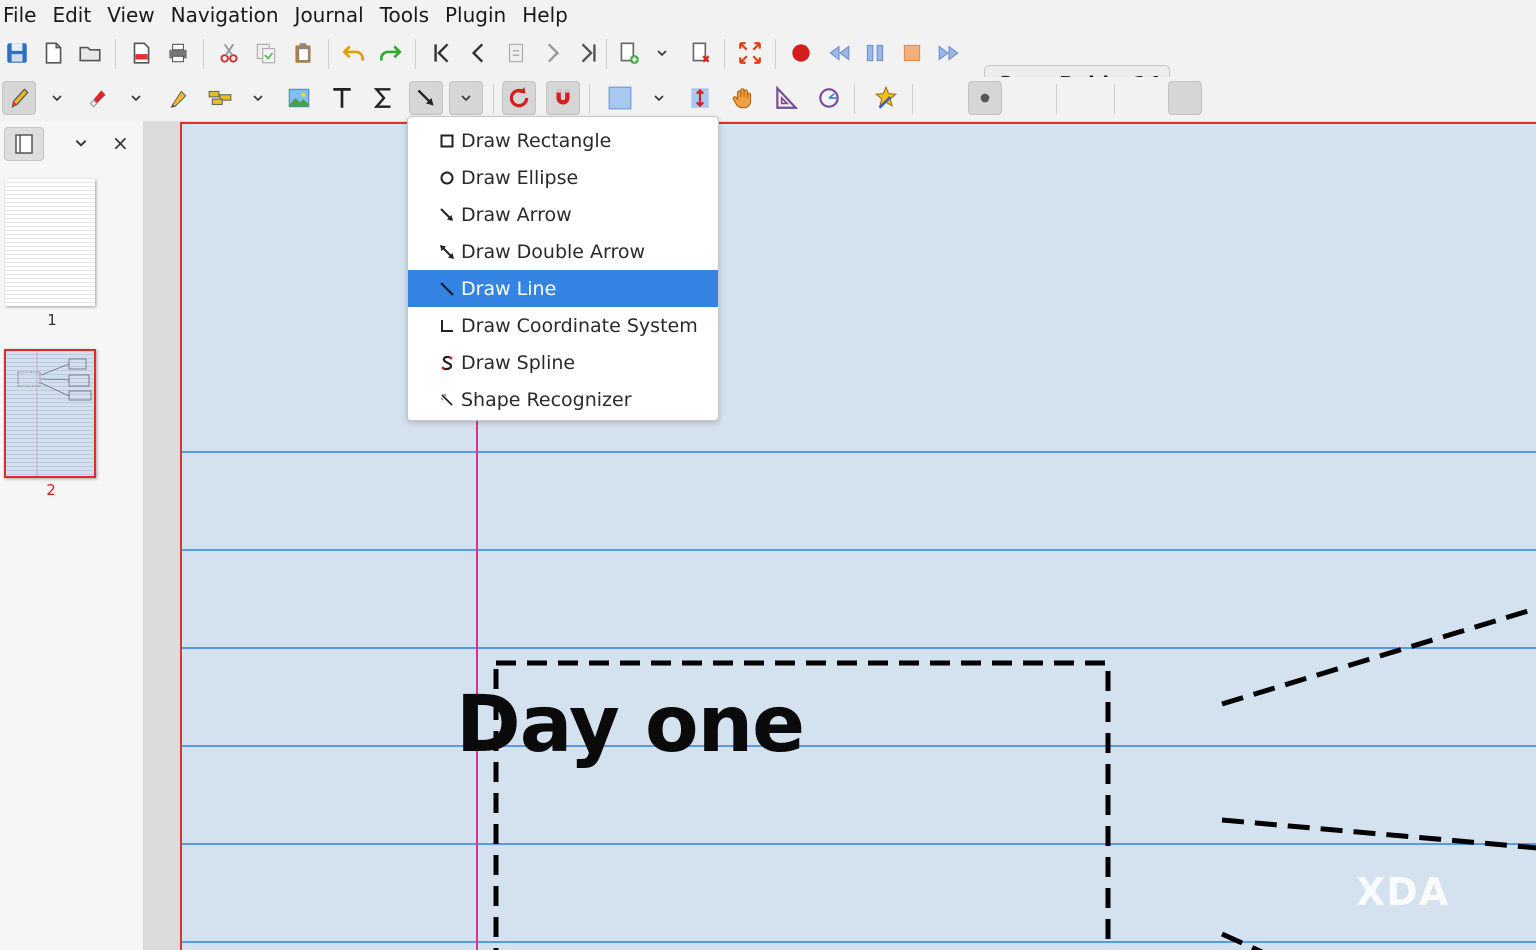 The width and height of the screenshot is (1536, 950). Describe the element at coordinates (51, 490) in the screenshot. I see `page-number-2: 2` at that location.